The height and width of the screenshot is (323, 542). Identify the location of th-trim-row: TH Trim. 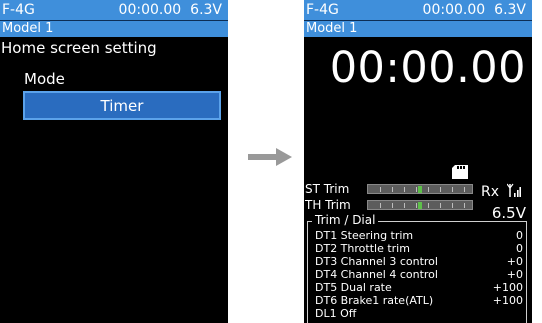
(388, 205).